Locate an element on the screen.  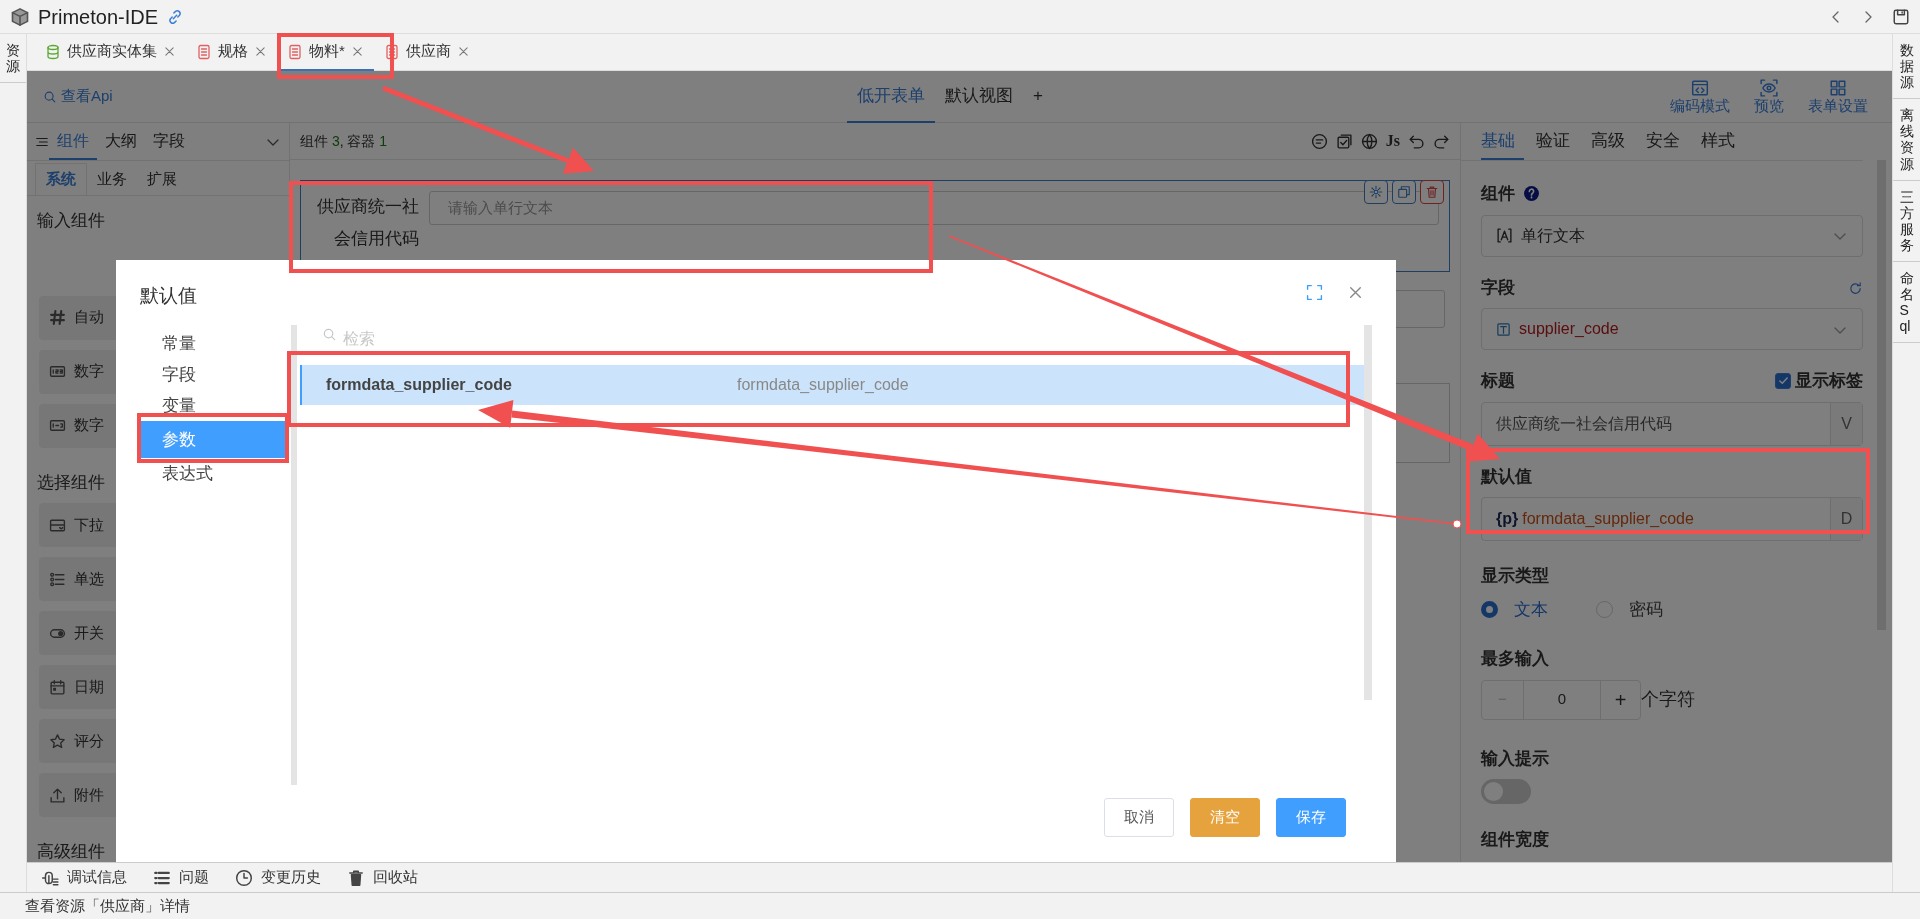
field-label: 供应商统一社会信用代码 is located at coordinates (367, 223).